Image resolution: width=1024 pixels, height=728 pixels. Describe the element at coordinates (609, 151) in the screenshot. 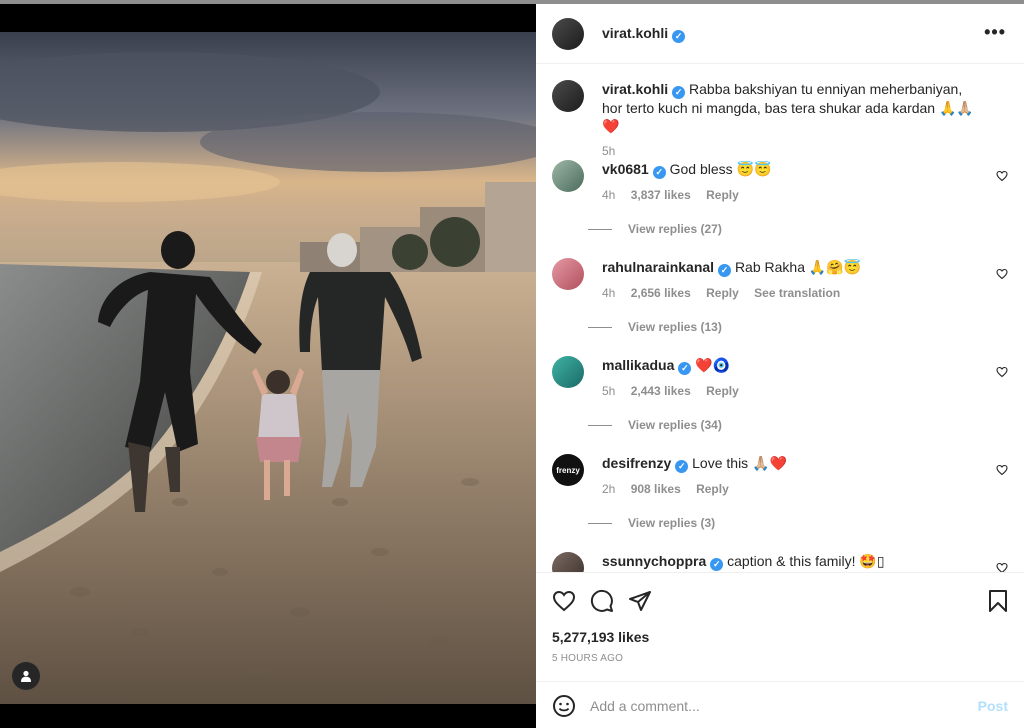

I see `caption-time: 5h` at that location.